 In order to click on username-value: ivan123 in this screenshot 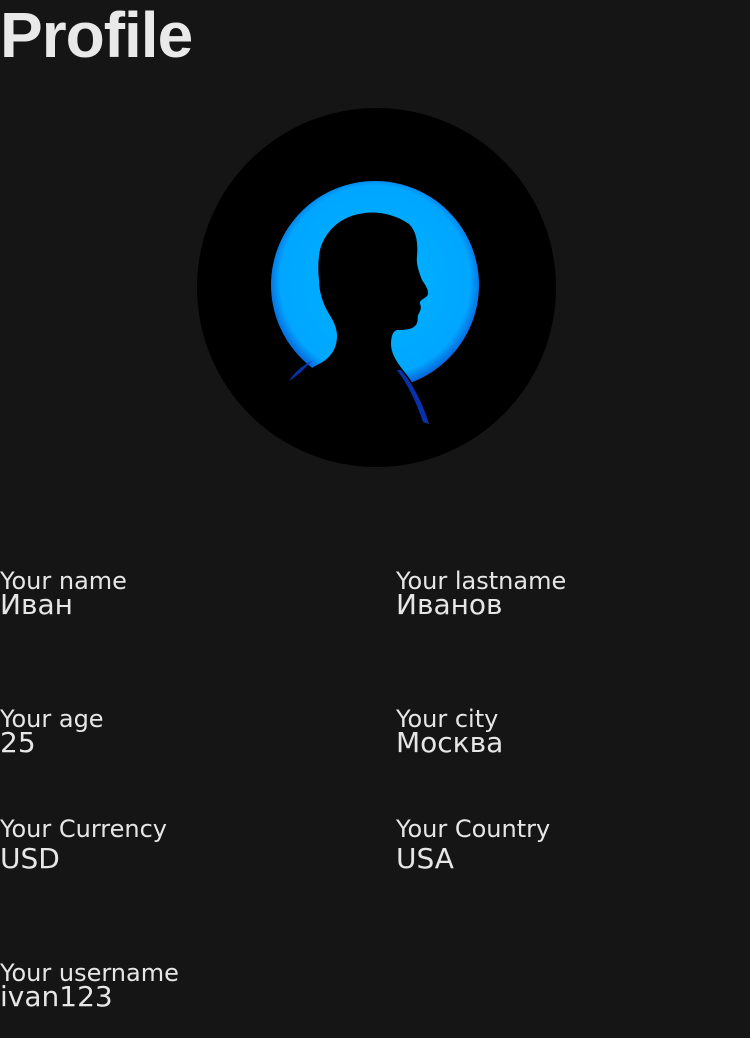, I will do `click(56, 996)`.